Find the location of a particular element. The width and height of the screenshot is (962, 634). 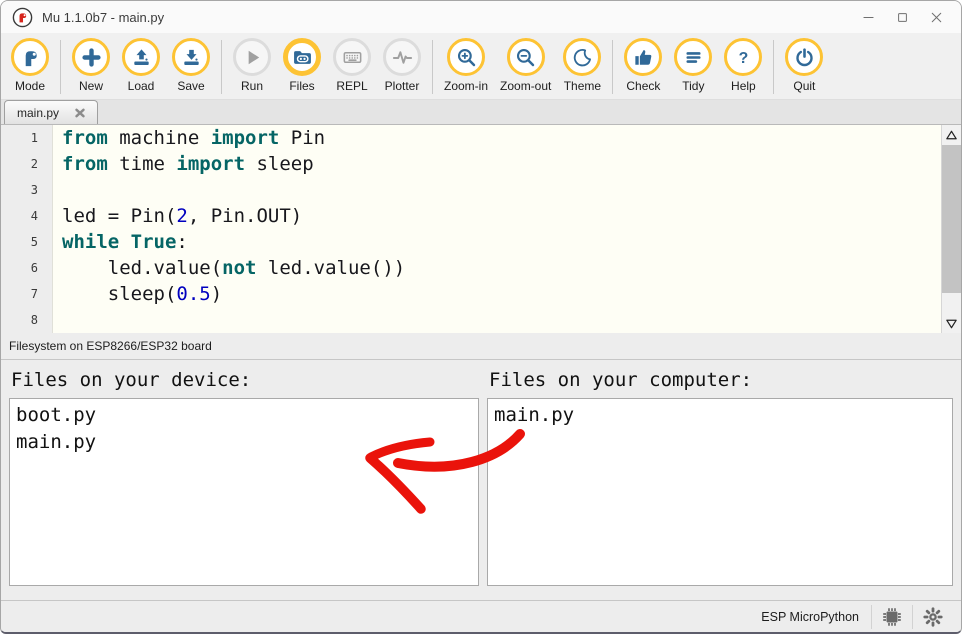

toolbar-button-label: Plotter is located at coordinates (402, 86).